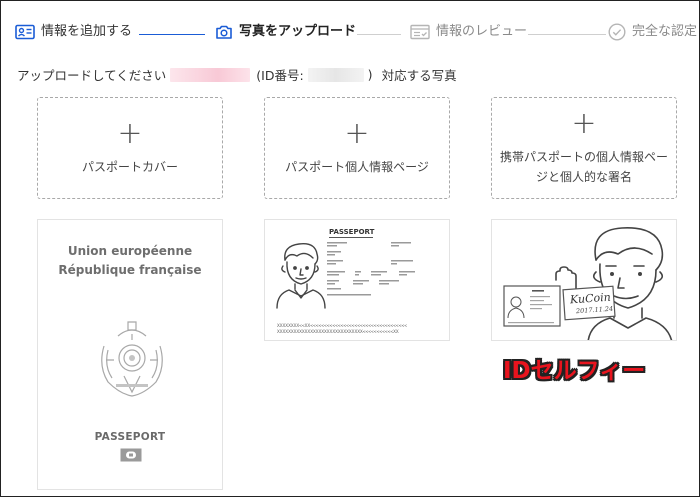 The width and height of the screenshot is (700, 497). What do you see at coordinates (574, 371) in the screenshot?
I see `selfie-caption: IDセルフィー` at bounding box center [574, 371].